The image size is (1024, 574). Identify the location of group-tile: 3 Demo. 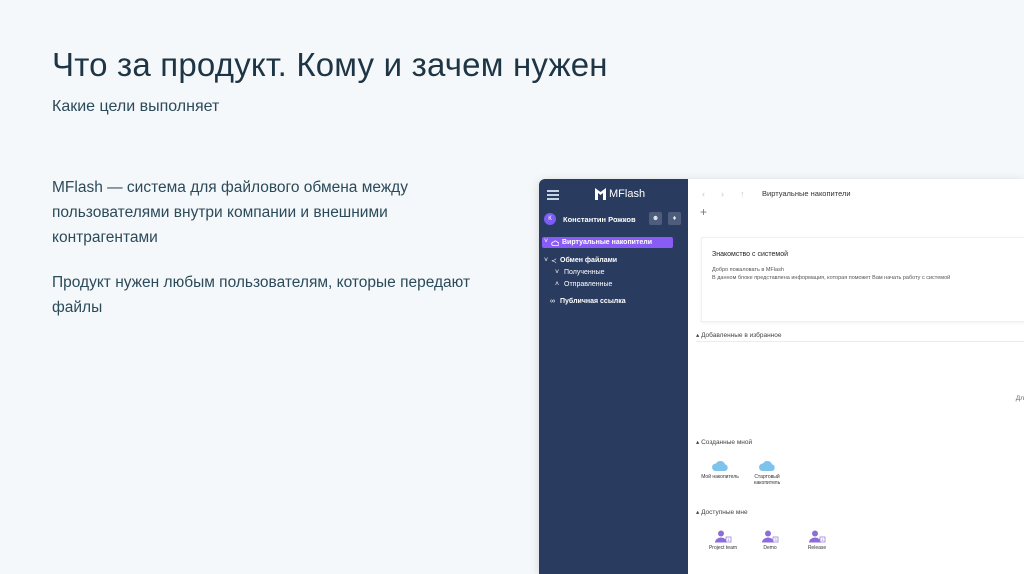
(770, 540).